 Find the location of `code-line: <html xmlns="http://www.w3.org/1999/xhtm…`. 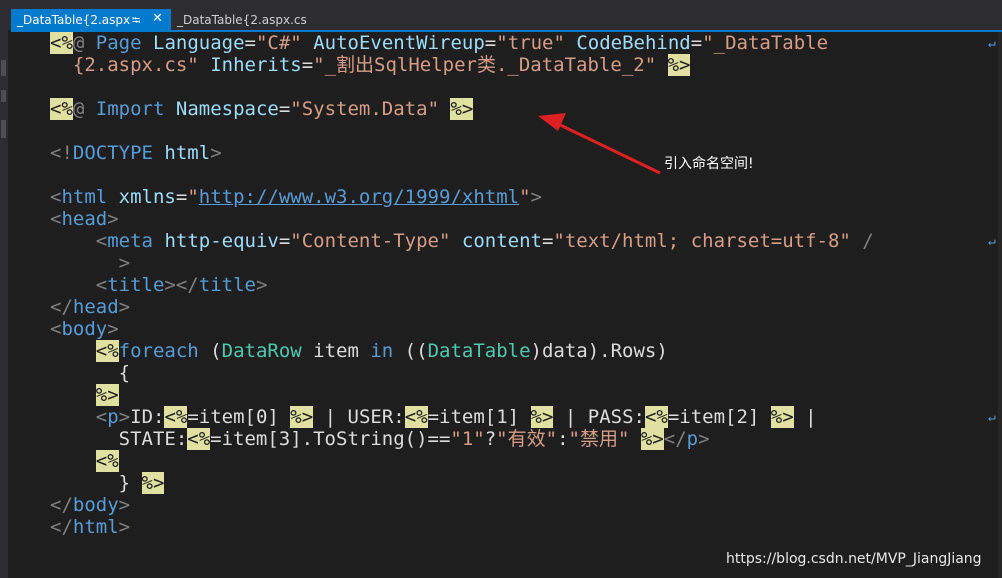

code-line: <html xmlns="http://www.w3.org/1999/xhtm… is located at coordinates (296, 197).